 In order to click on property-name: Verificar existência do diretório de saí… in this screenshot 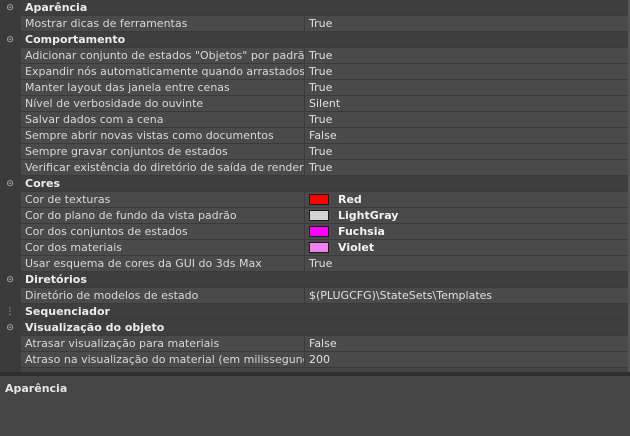, I will do `click(163, 167)`.